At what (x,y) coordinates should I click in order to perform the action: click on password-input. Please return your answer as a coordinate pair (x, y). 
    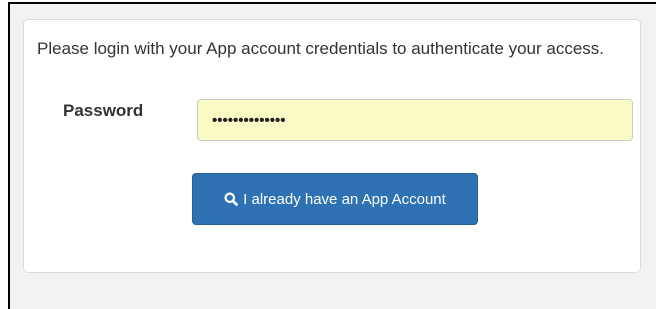
    Looking at the image, I should click on (415, 120).